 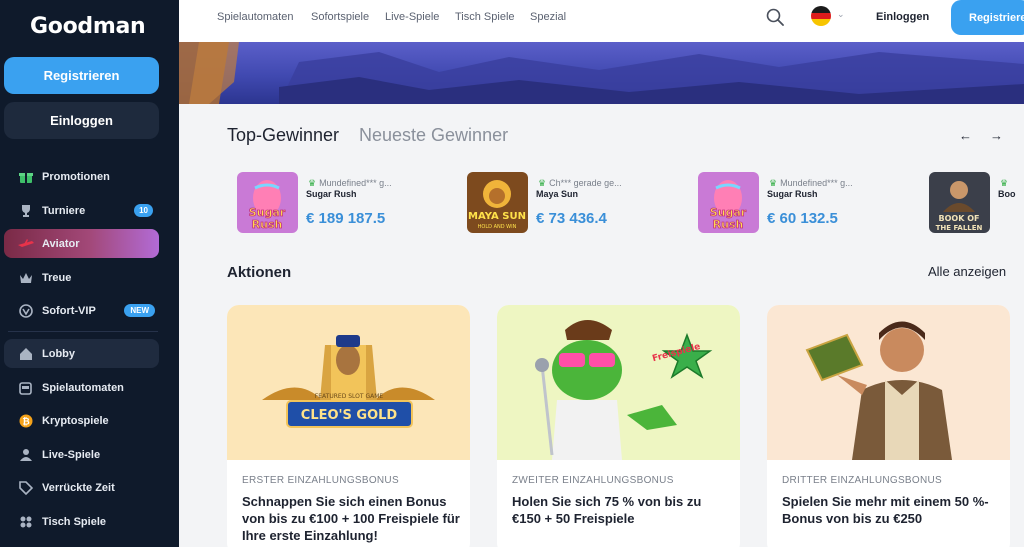 What do you see at coordinates (320, 480) in the screenshot?
I see `promo-tag: ERSTER EINZAHLUNGSBONUS` at bounding box center [320, 480].